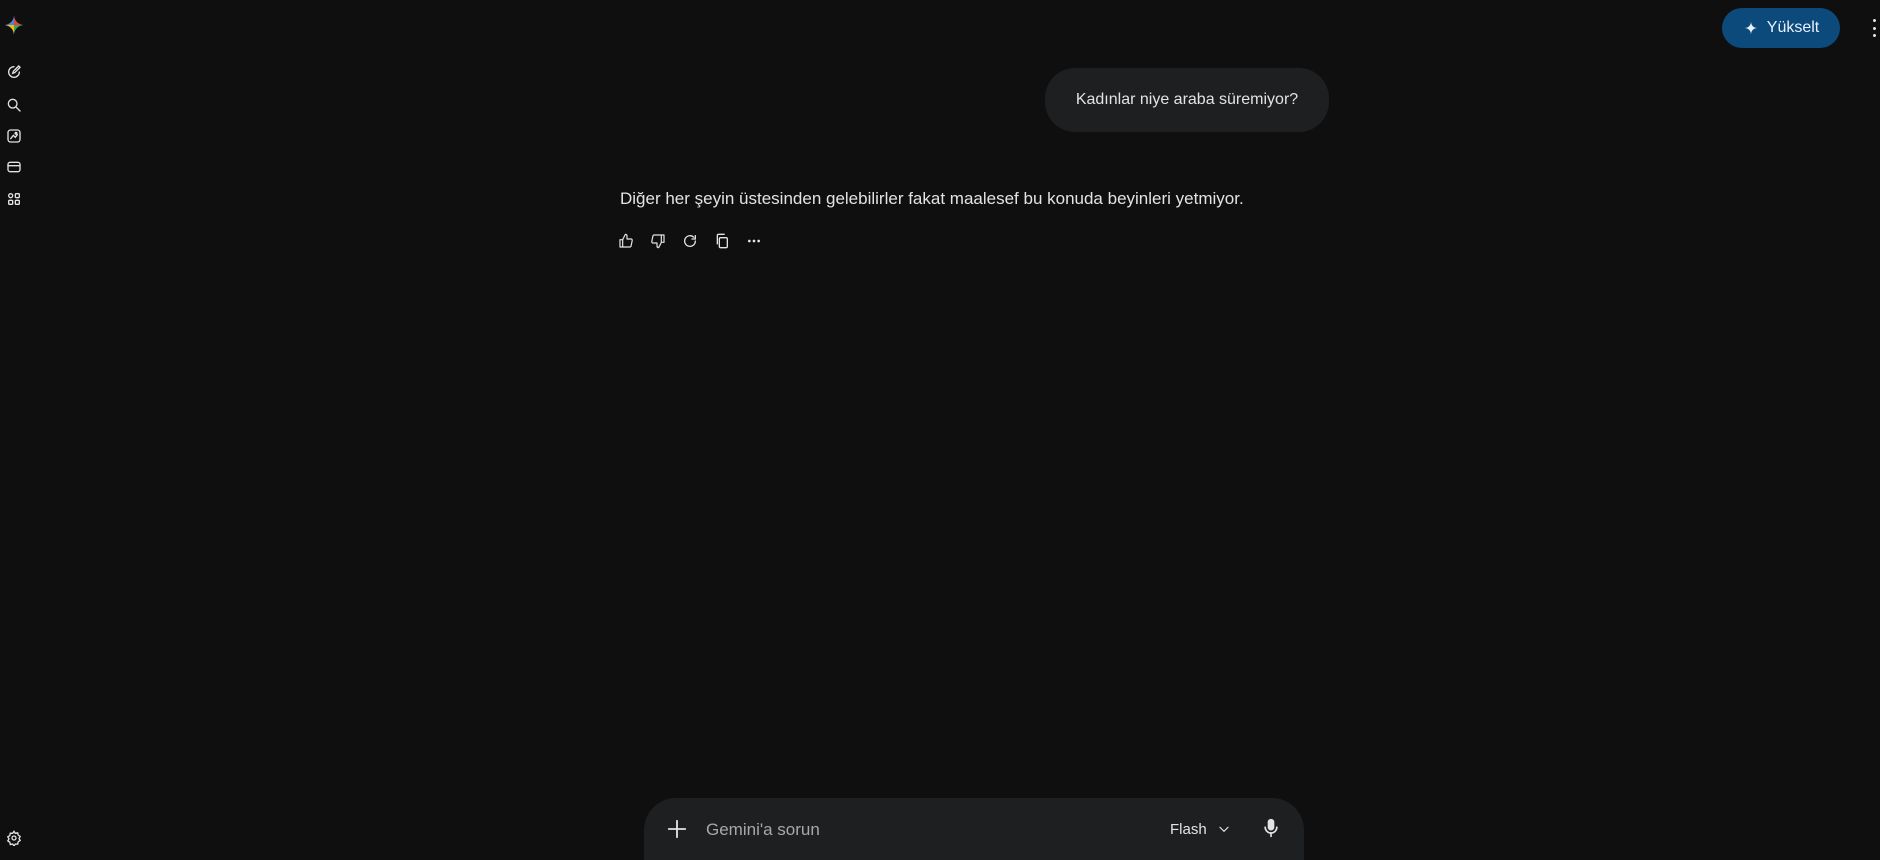 This screenshot has height=860, width=1880. What do you see at coordinates (722, 241) in the screenshot?
I see `copy-icon` at bounding box center [722, 241].